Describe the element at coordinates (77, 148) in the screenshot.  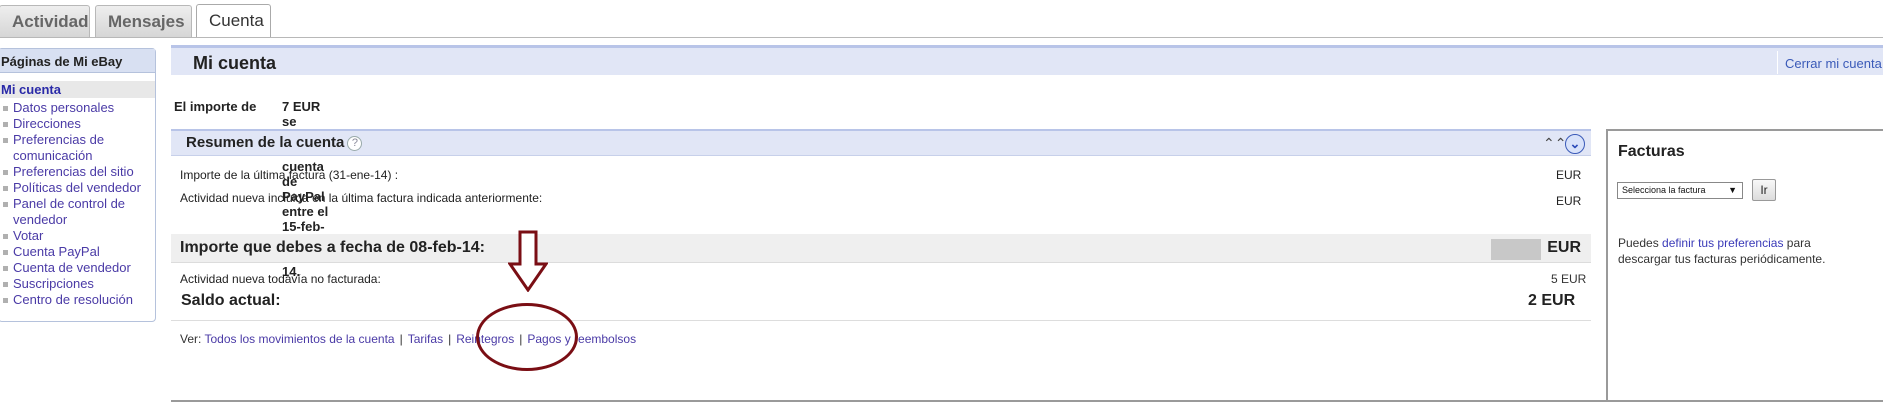
I see `sidebar-item-preferencias-comunicacion: Preferencias de comunicación` at that location.